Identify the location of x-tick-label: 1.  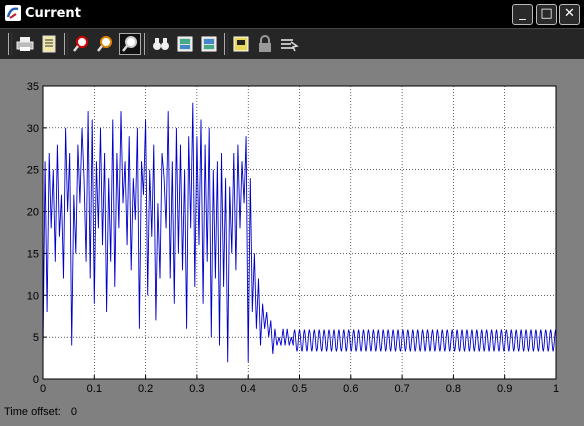
(556, 389).